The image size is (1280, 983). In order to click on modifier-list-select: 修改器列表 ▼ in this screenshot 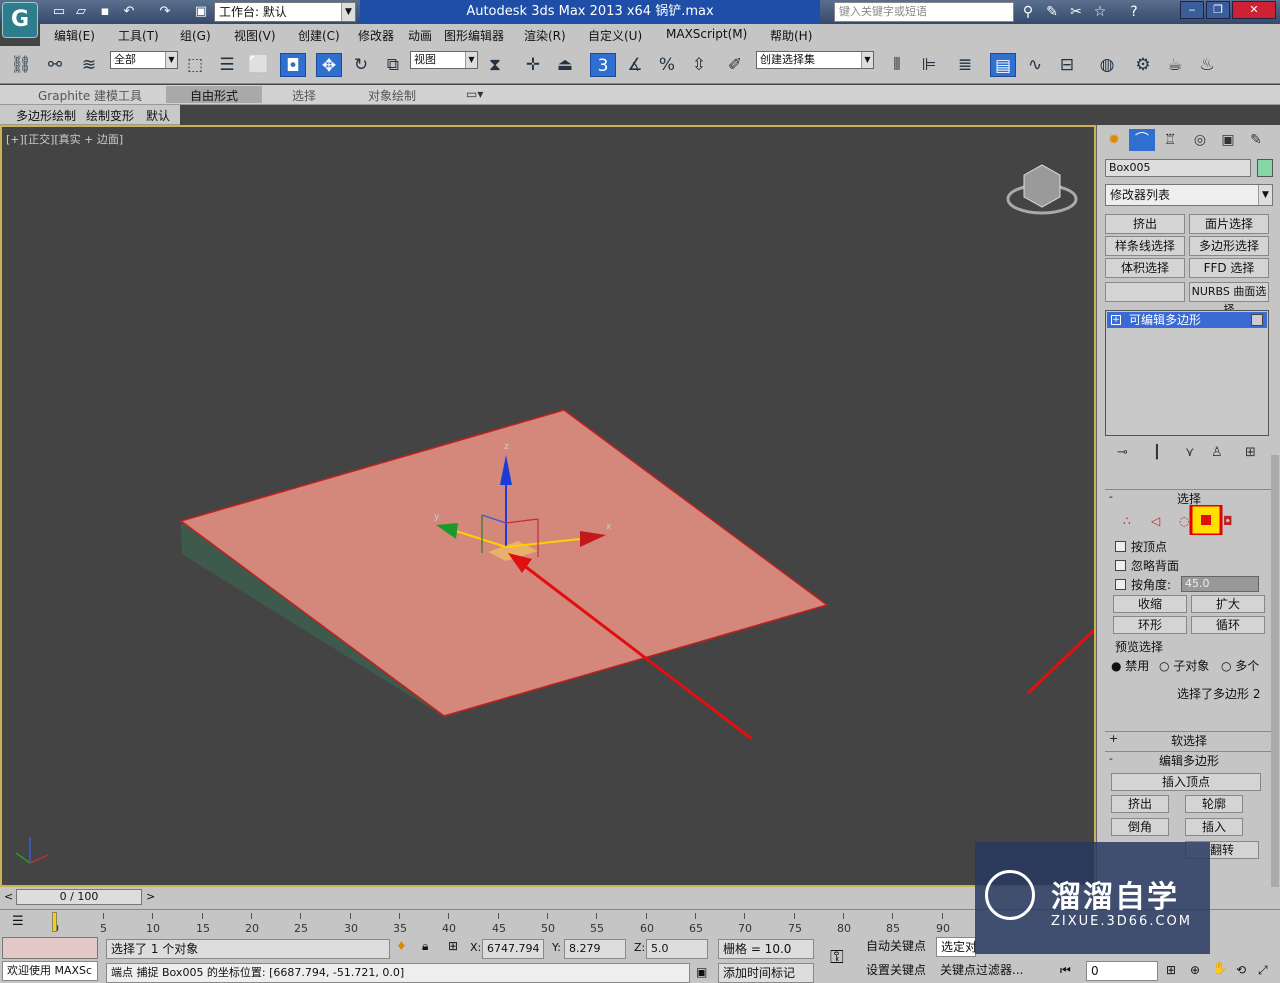, I will do `click(1189, 195)`.